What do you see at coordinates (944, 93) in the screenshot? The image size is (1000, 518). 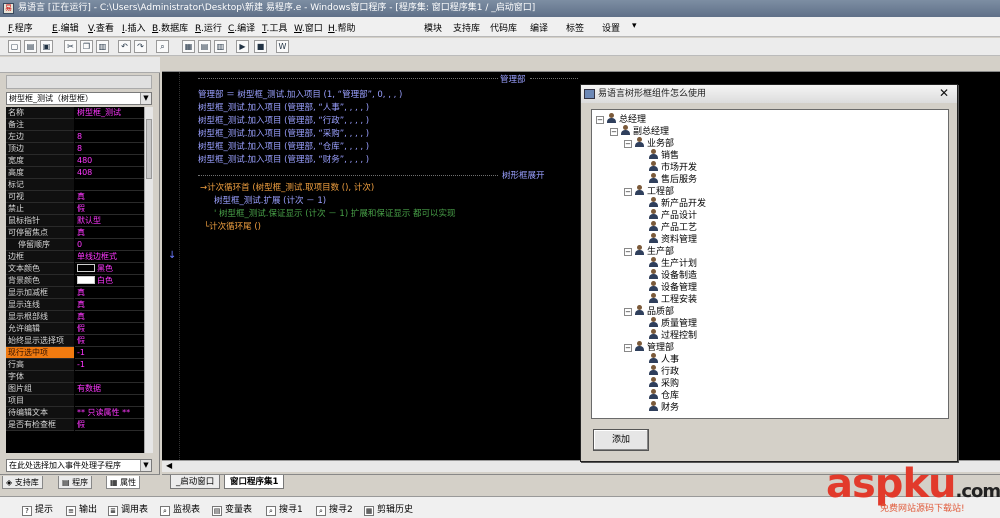 I see `close-icon: ✕` at bounding box center [944, 93].